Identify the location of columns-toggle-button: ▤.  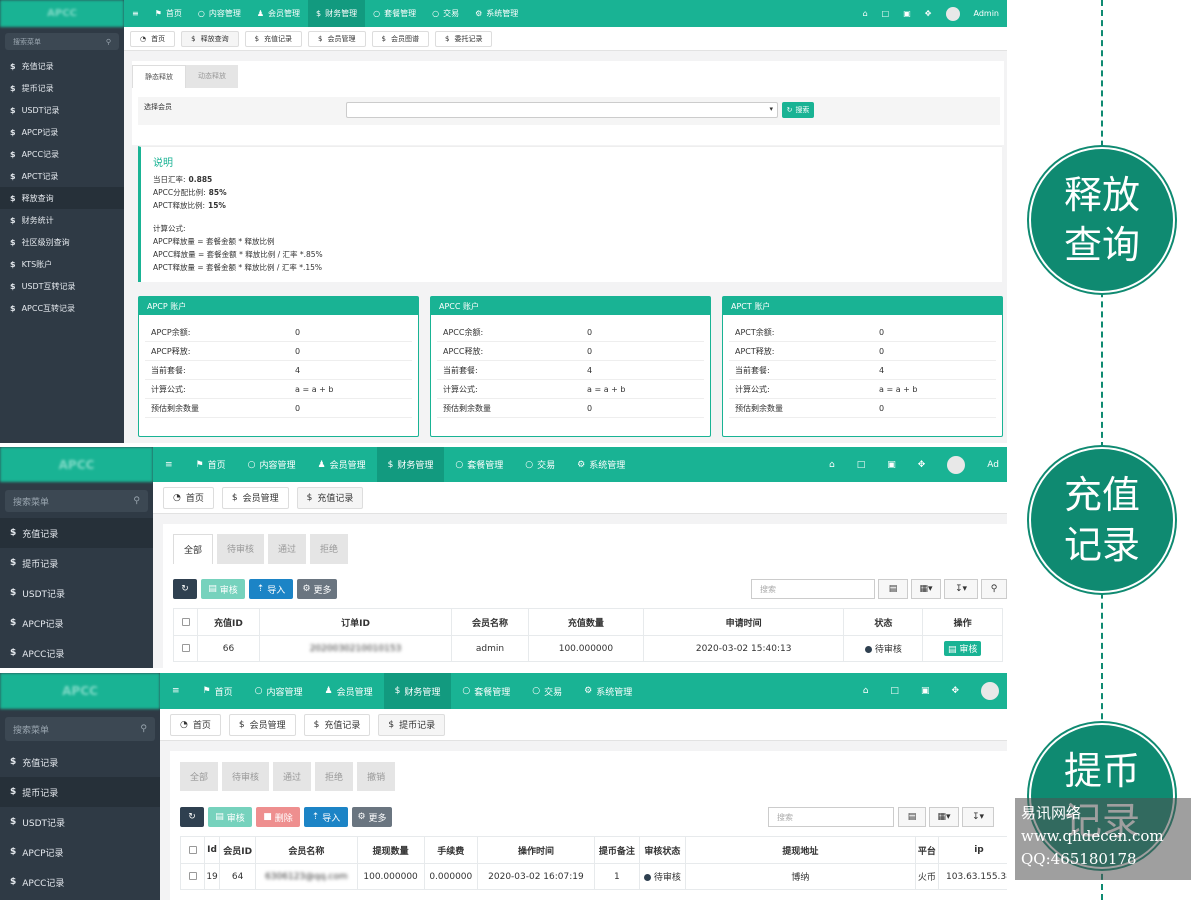
(912, 817).